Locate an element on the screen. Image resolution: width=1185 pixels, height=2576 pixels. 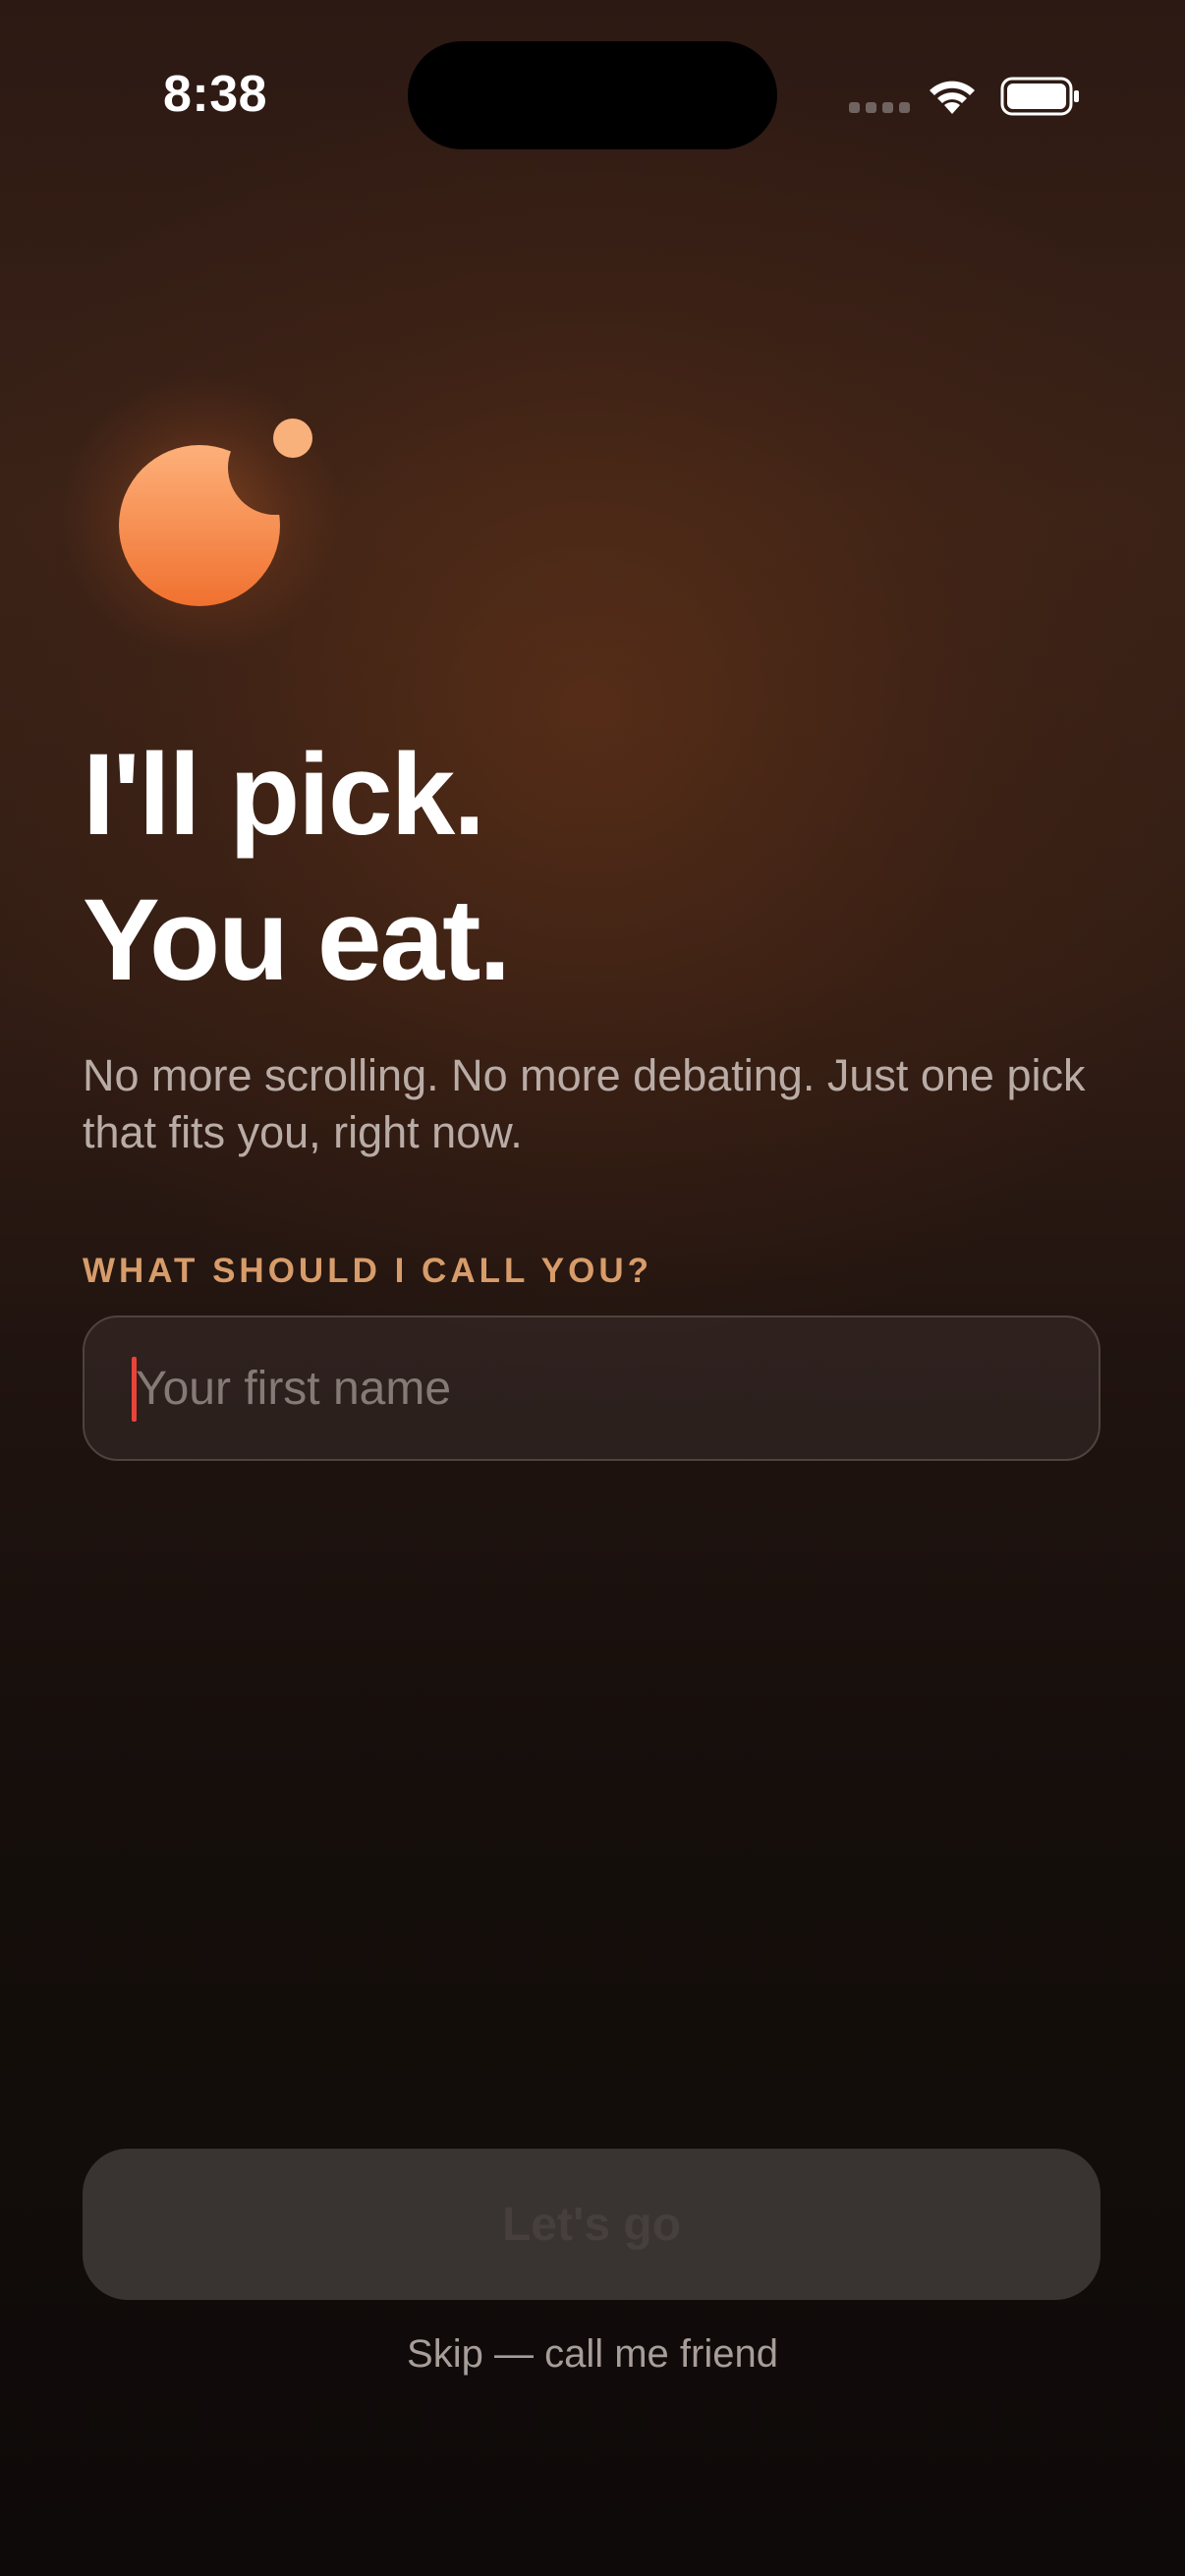
text-caret is located at coordinates (135, 1389).